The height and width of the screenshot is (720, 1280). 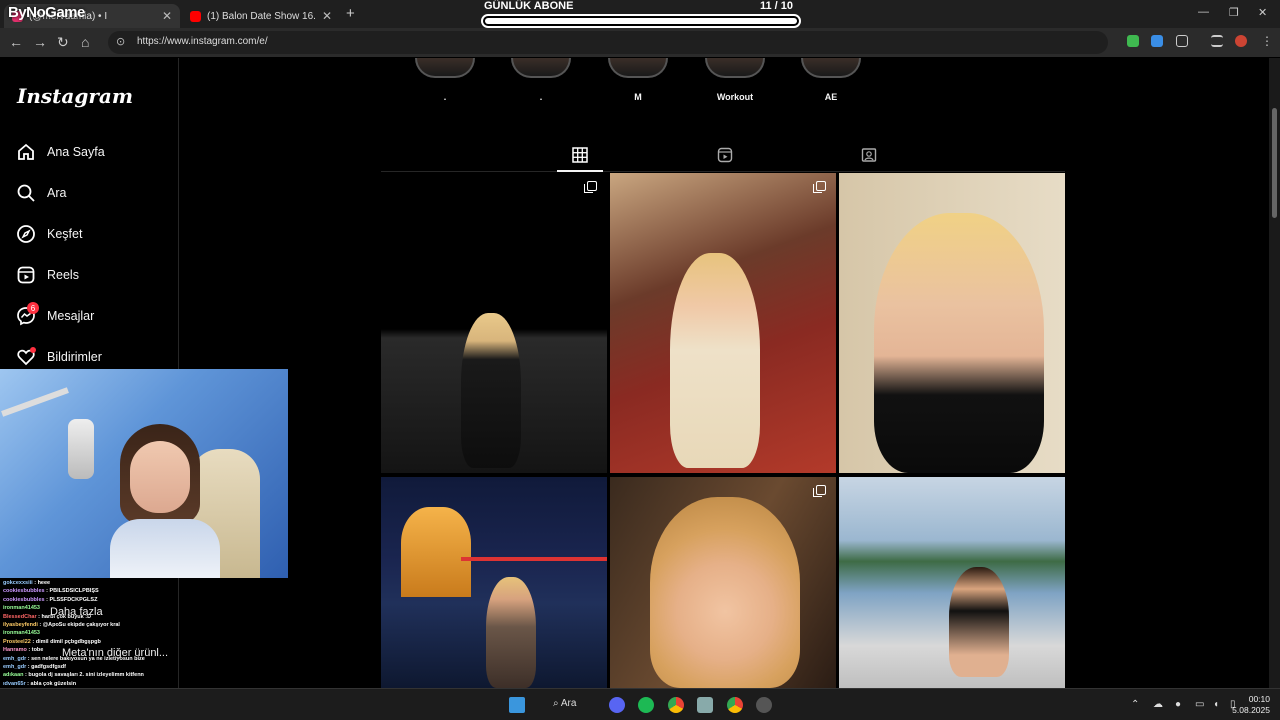 I want to click on tray-cloud-icon: ☁, so click(x=1158, y=704).